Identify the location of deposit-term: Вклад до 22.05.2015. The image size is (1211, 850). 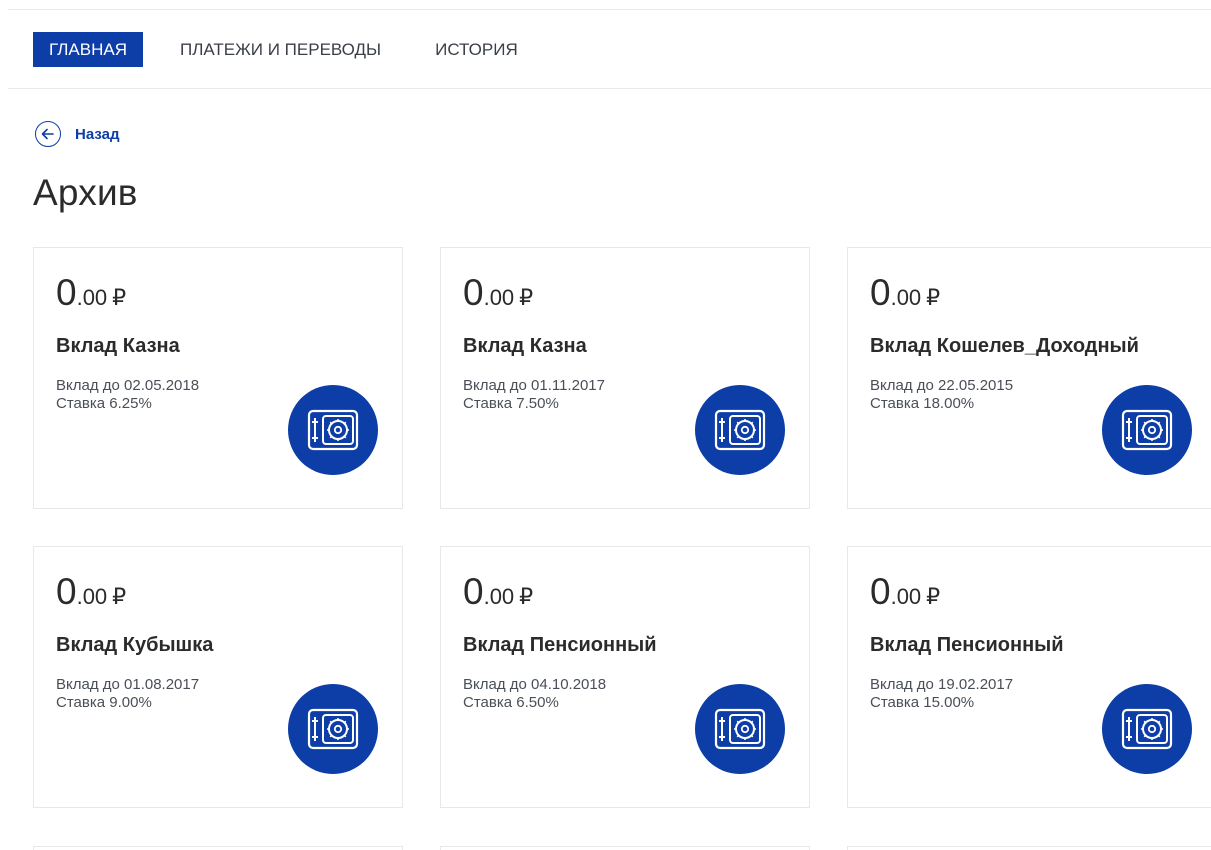
(942, 385).